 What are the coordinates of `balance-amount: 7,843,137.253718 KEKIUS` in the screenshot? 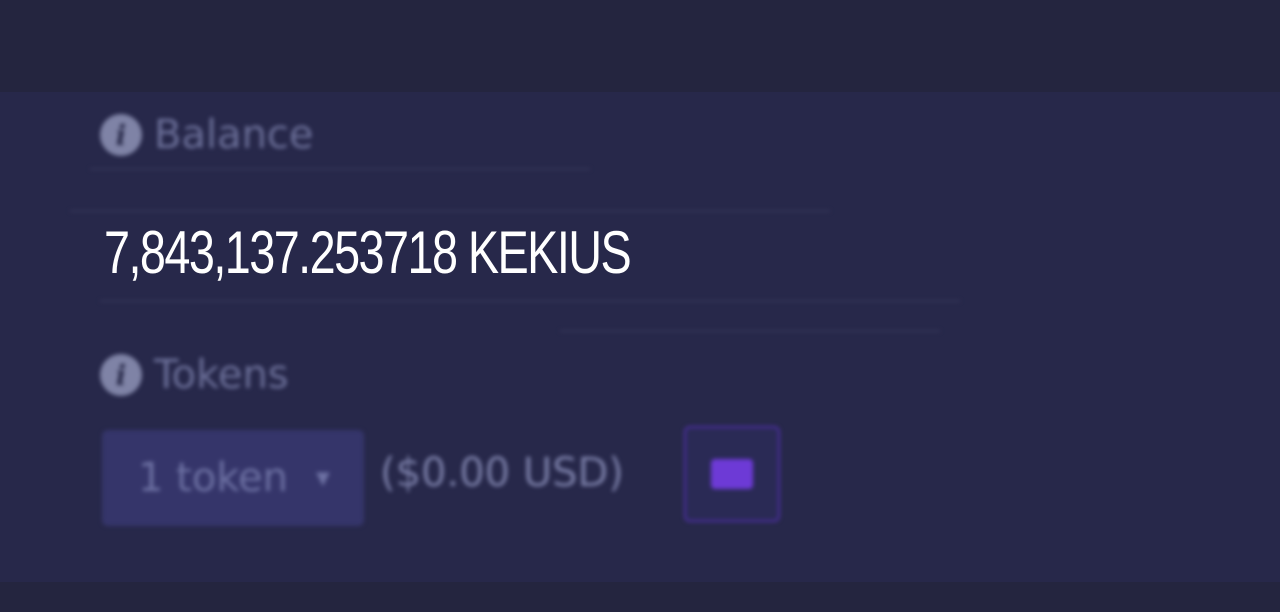 It's located at (368, 252).